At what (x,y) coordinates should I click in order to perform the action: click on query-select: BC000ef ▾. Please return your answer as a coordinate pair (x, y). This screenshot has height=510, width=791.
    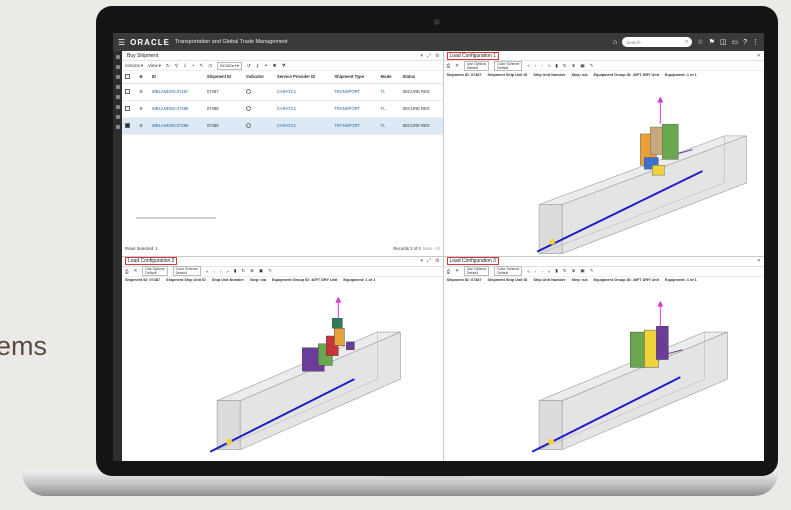
    Looking at the image, I should click on (229, 65).